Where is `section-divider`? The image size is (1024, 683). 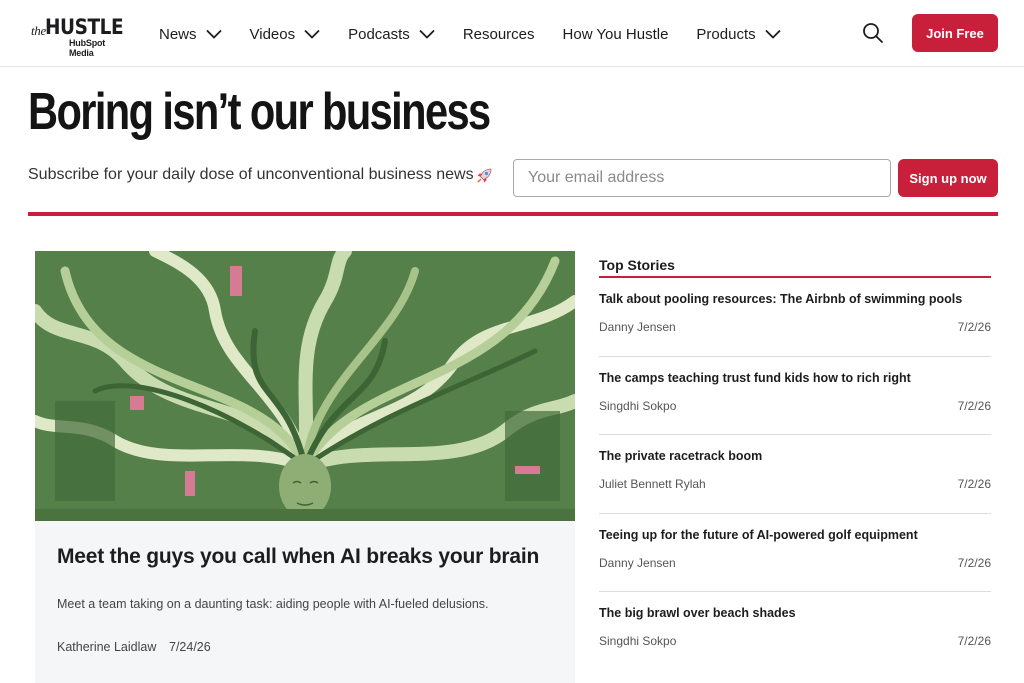 section-divider is located at coordinates (513, 214).